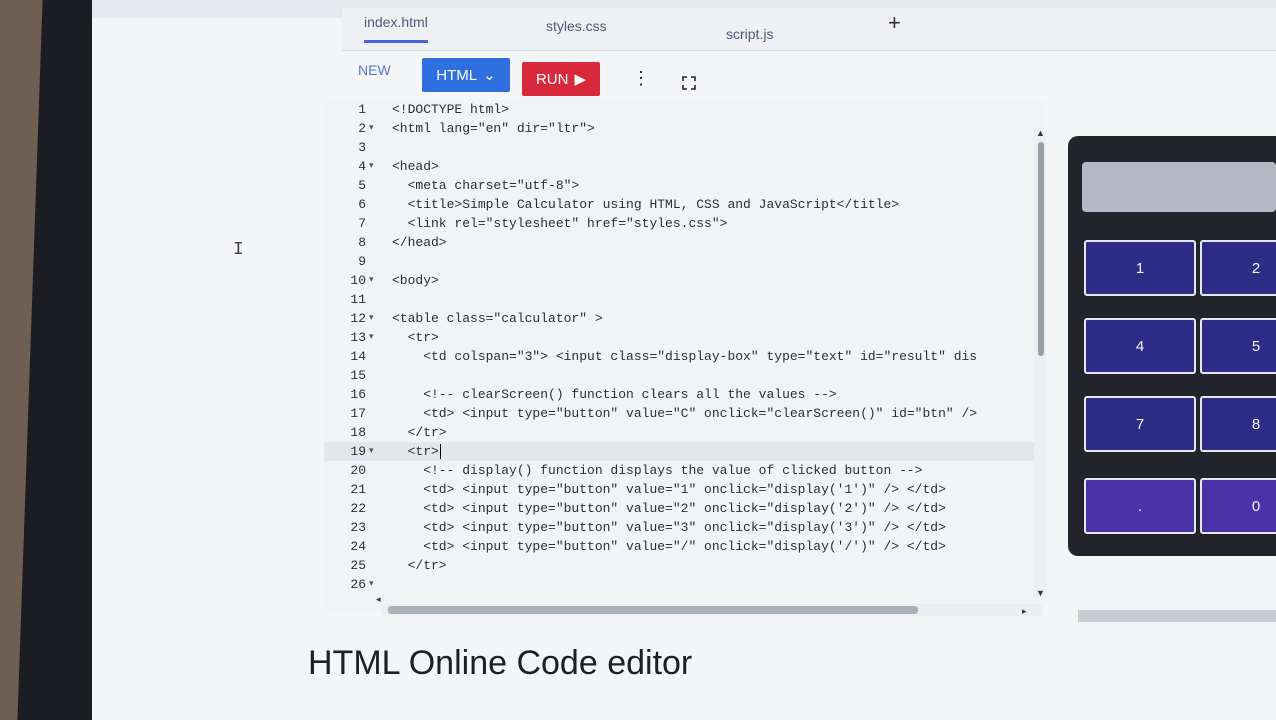 This screenshot has width=1276, height=720. I want to click on scroll-down-arrow-icon: ▼, so click(1040, 593).